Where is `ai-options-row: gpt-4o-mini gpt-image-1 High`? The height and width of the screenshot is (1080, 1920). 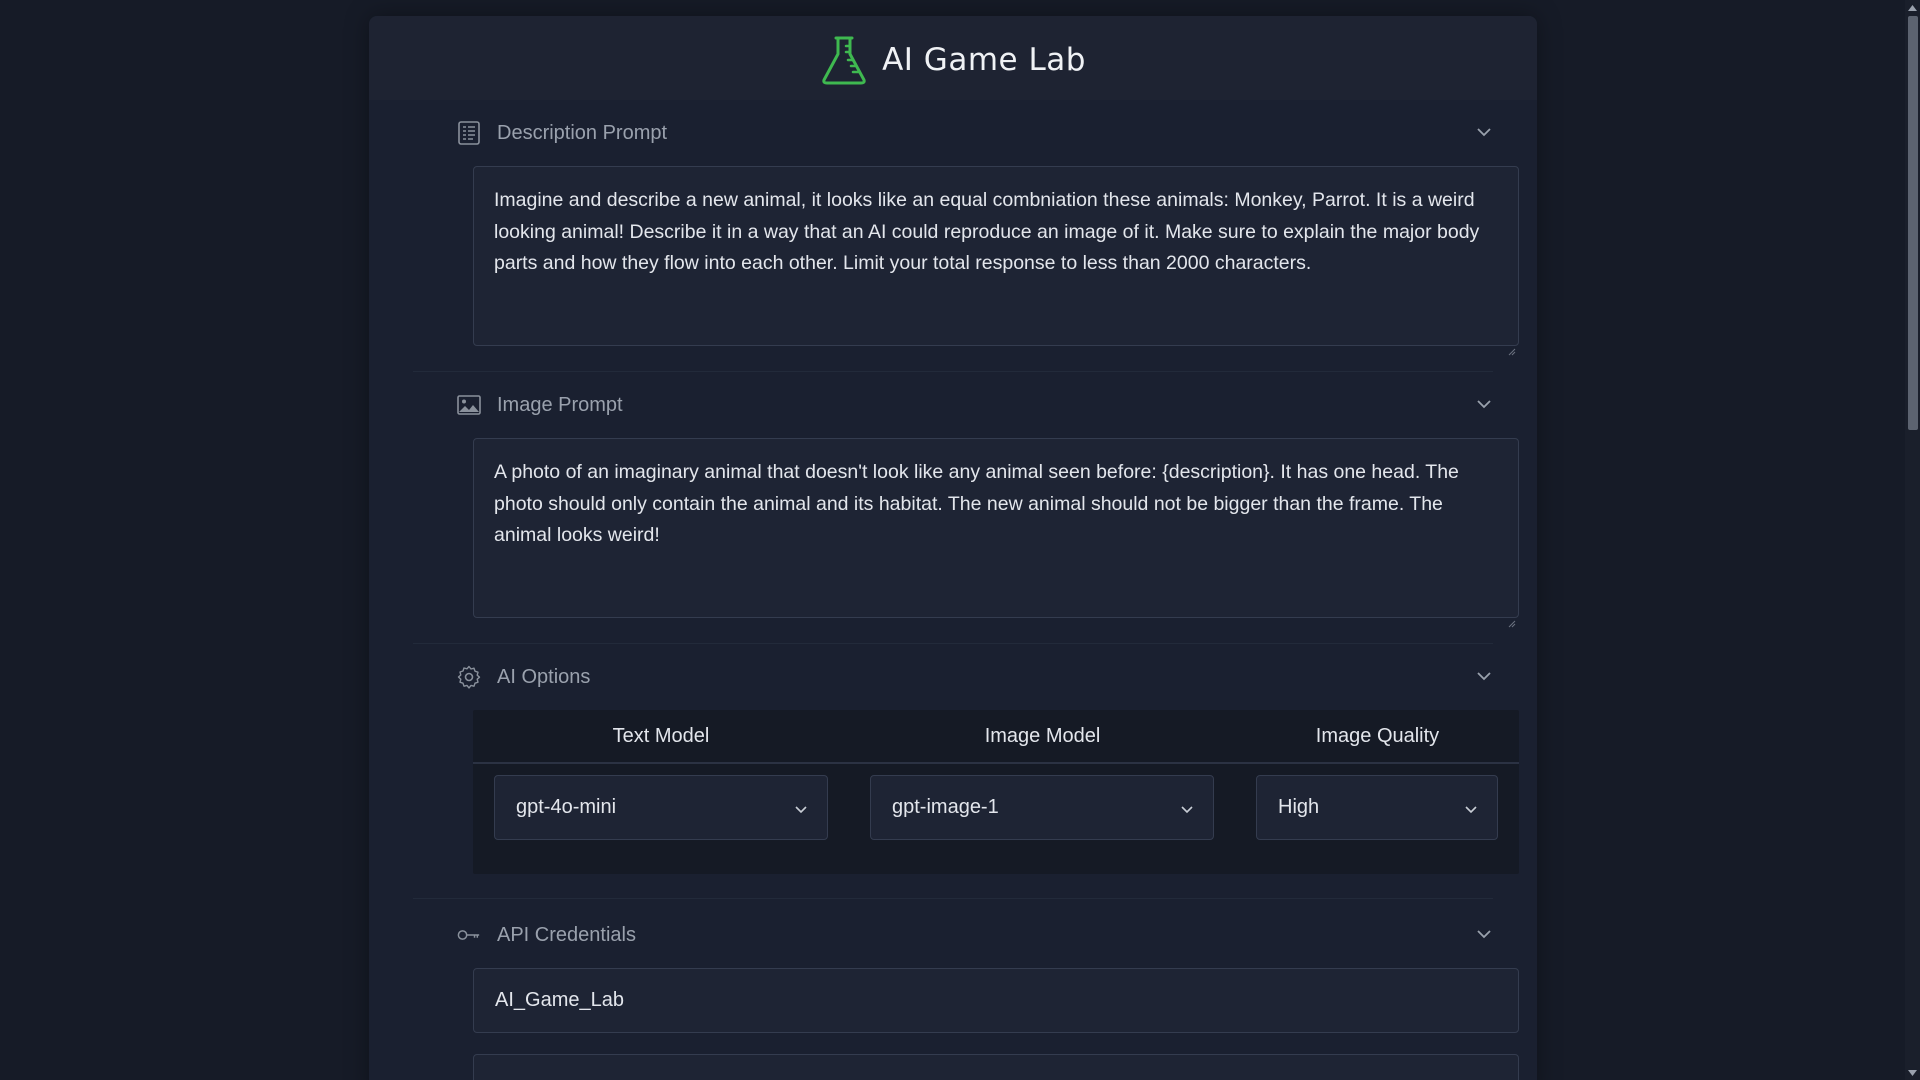 ai-options-row: gpt-4o-mini gpt-image-1 High is located at coordinates (996, 819).